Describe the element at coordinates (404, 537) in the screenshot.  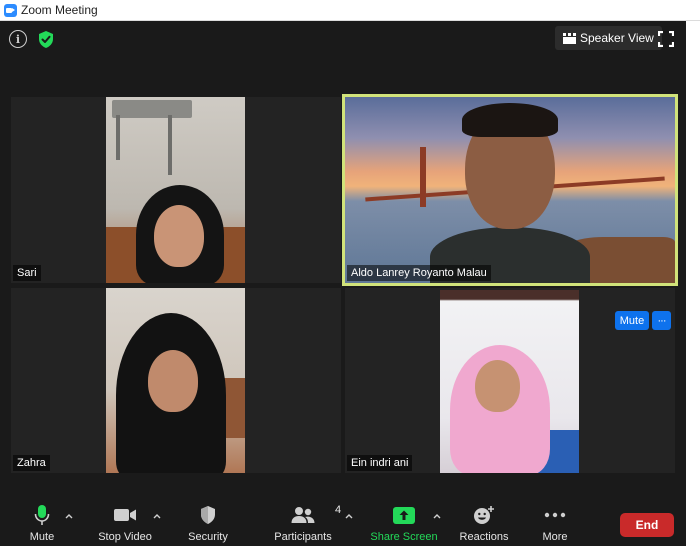
I see `share-screen-label: Share Screen` at that location.